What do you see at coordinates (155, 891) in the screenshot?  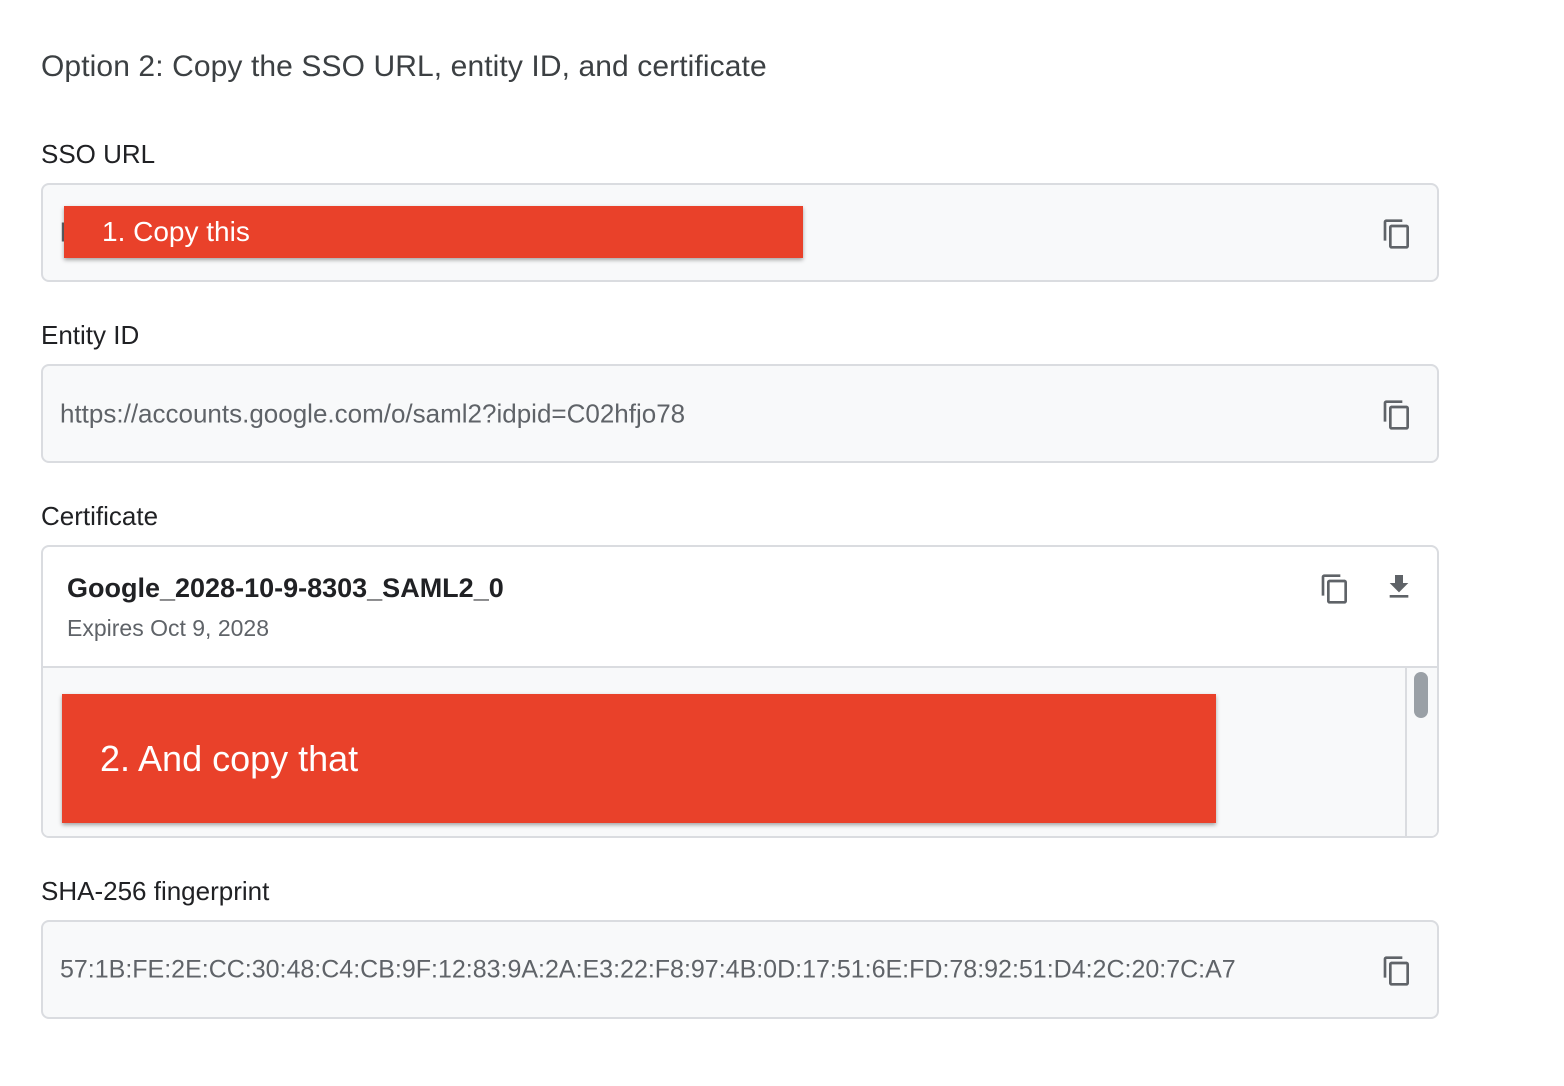 I see `fingerprint-label: SHA-256 fingerprint` at bounding box center [155, 891].